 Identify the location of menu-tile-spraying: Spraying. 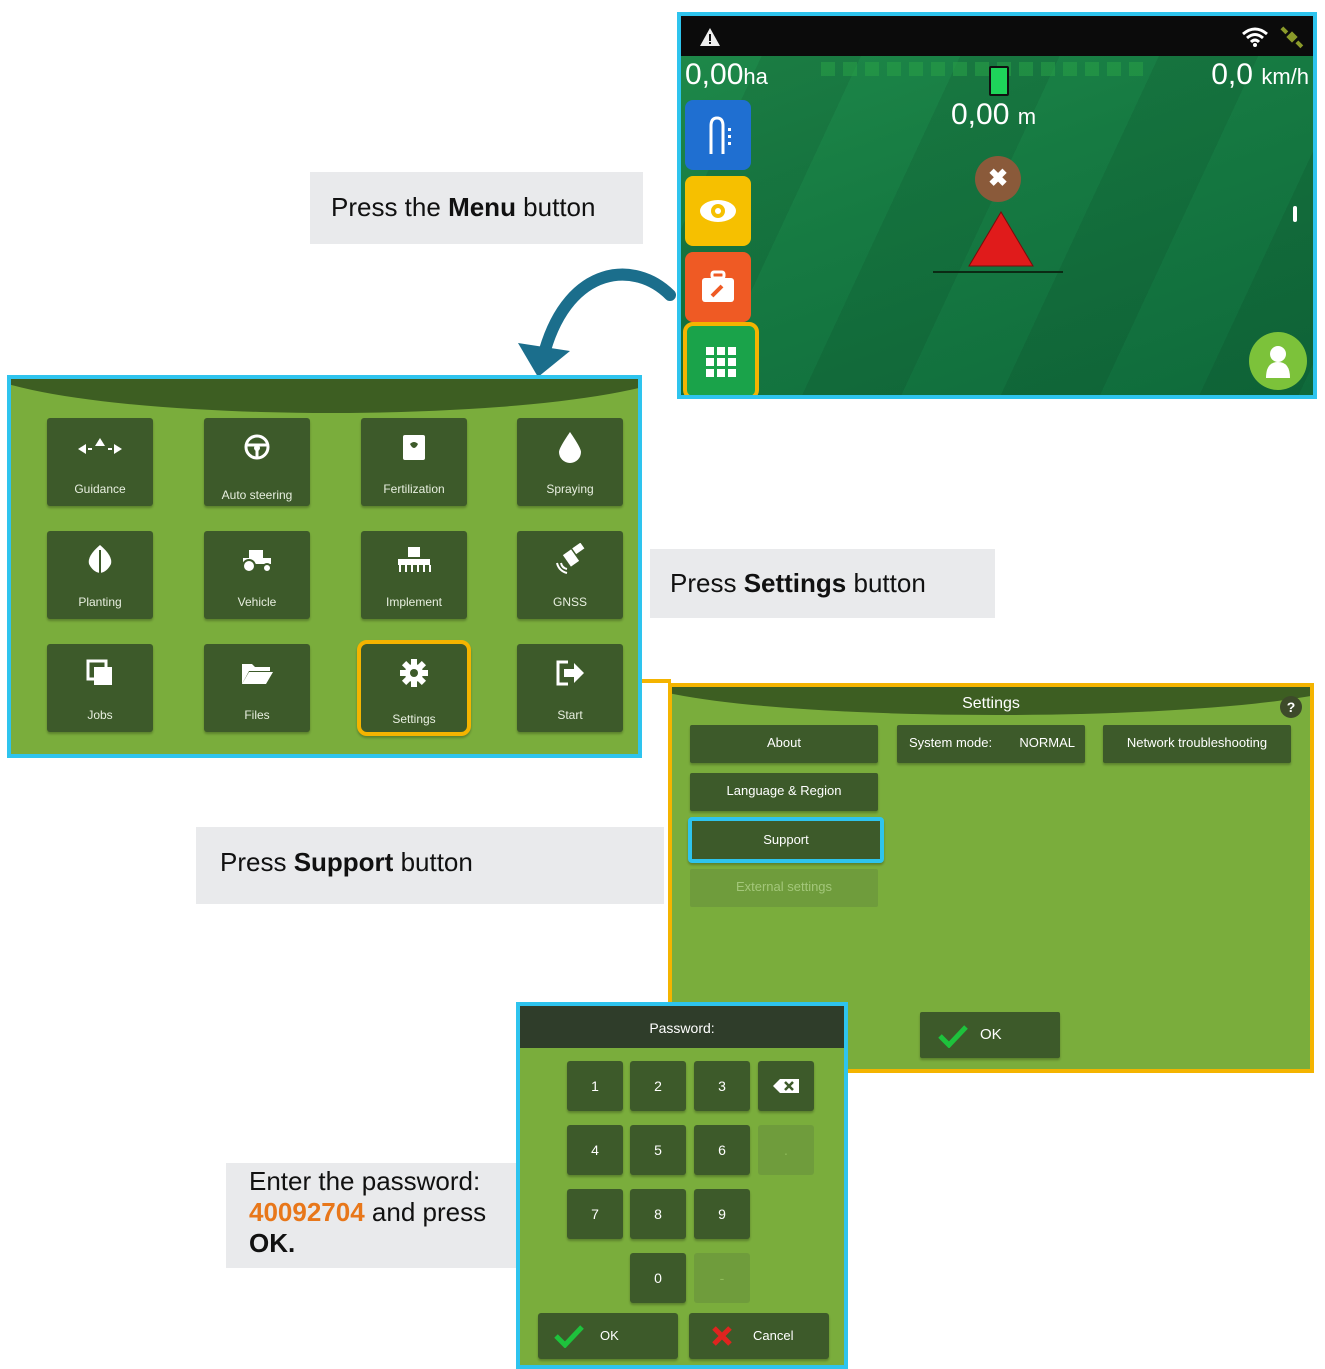
(570, 462).